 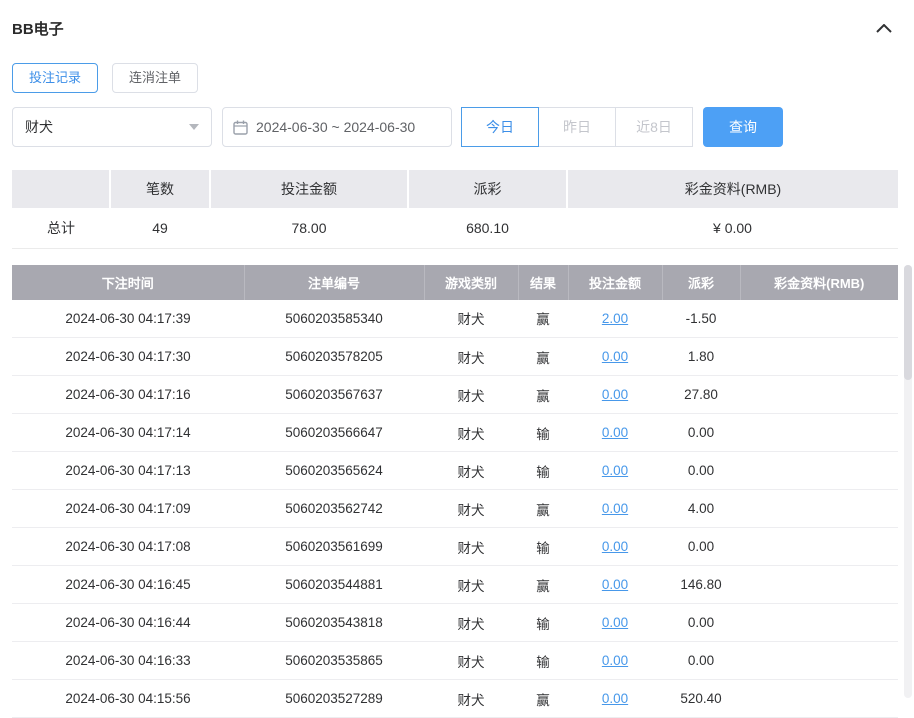 I want to click on records-header-bet-amount: 投注金额, so click(x=615, y=282).